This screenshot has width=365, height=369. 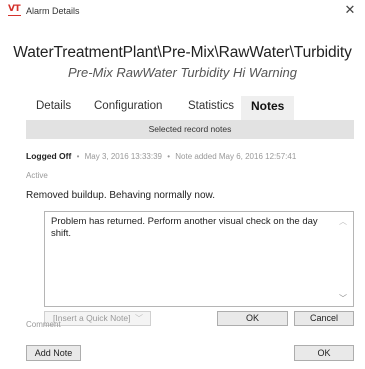 What do you see at coordinates (128, 108) in the screenshot?
I see `tab-configuration: Configuration` at bounding box center [128, 108].